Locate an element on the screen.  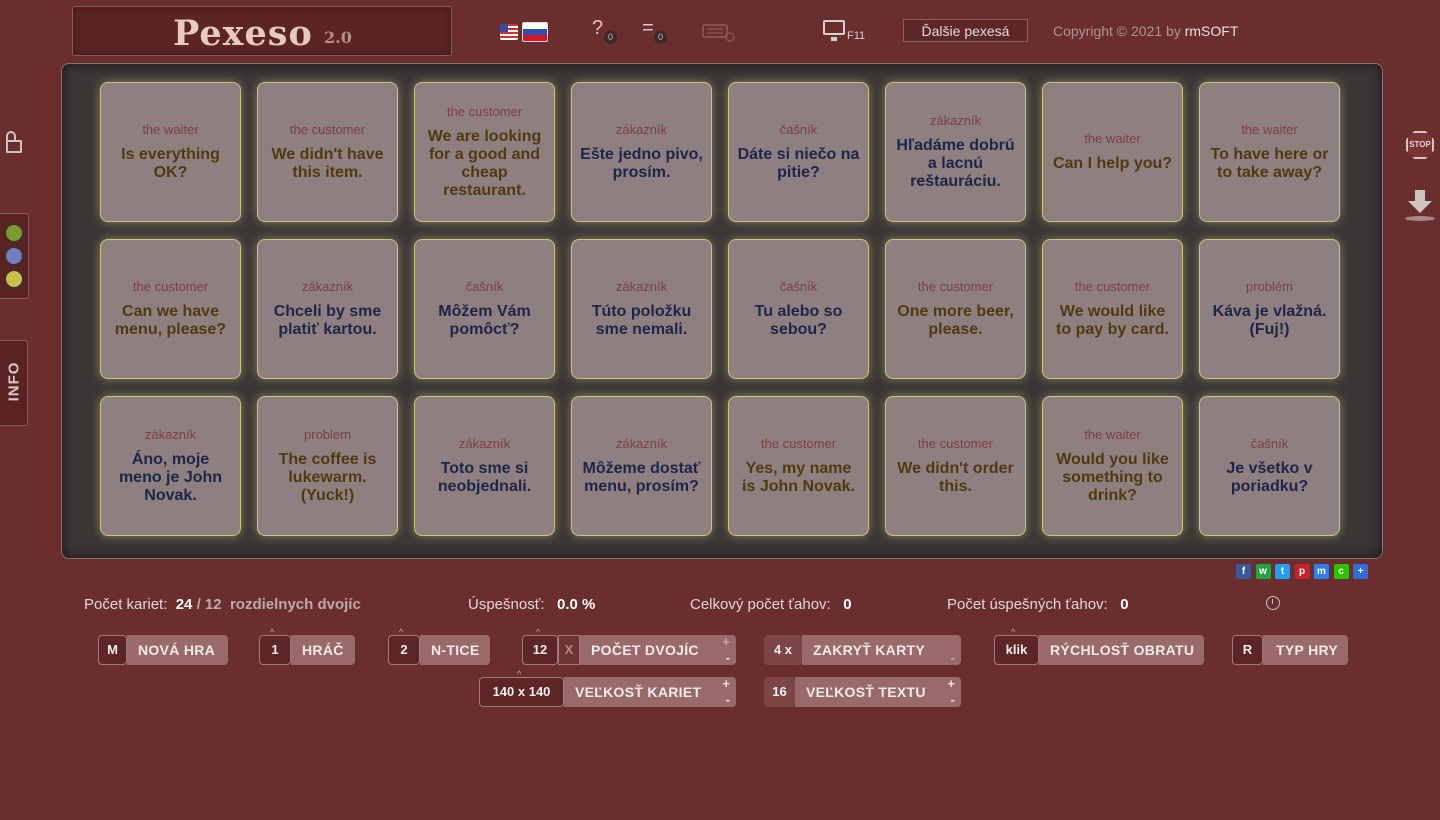
text-size-control: 16 VEĽKOSŤ TEXTU + - is located at coordinates (862, 692).